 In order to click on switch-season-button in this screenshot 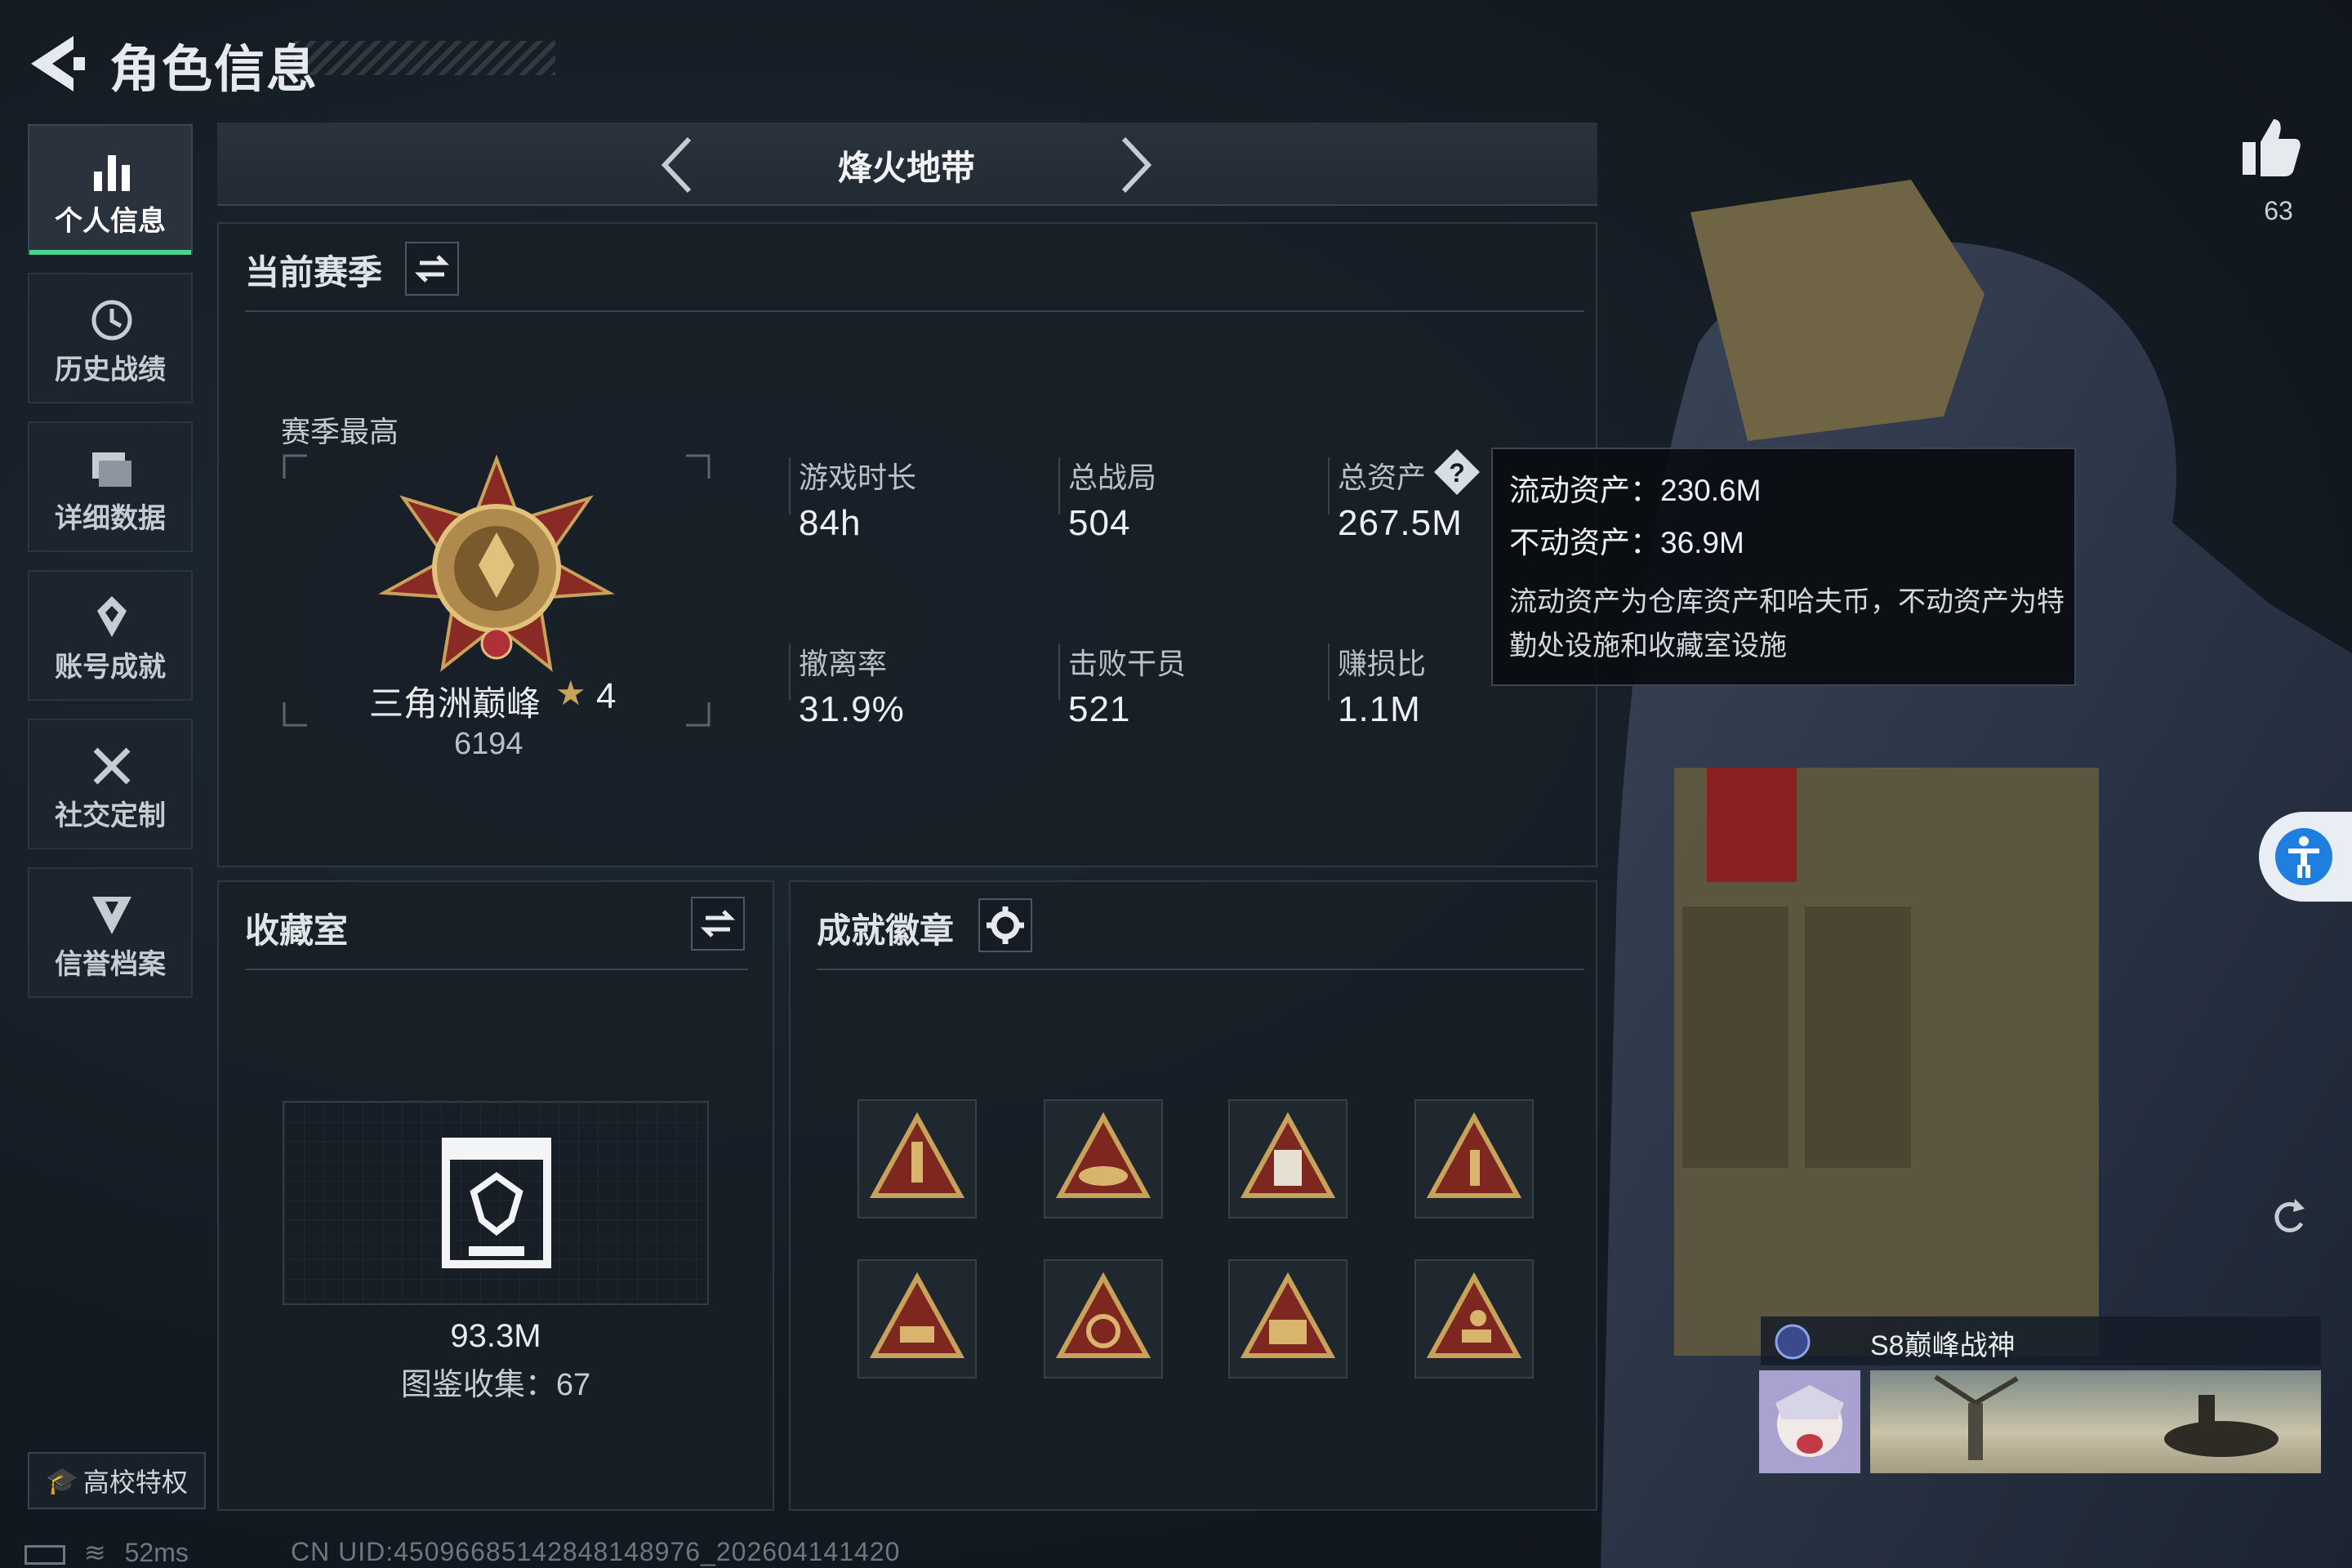, I will do `click(432, 269)`.